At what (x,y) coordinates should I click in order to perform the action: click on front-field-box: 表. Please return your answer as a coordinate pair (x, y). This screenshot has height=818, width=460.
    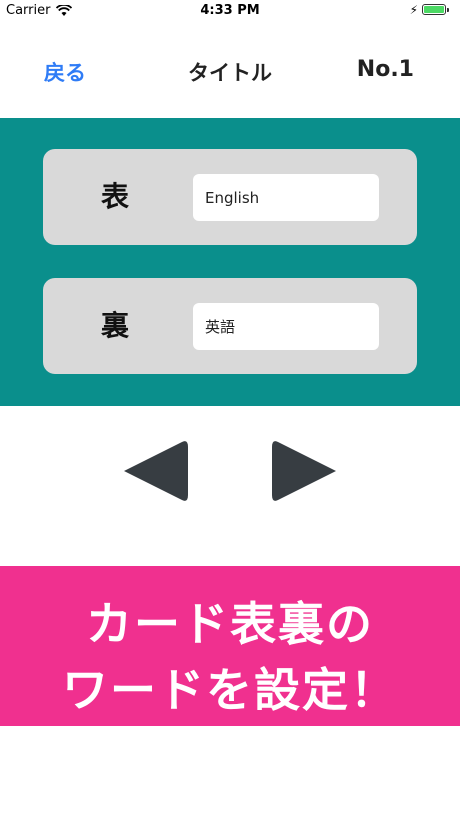
    Looking at the image, I should click on (230, 197).